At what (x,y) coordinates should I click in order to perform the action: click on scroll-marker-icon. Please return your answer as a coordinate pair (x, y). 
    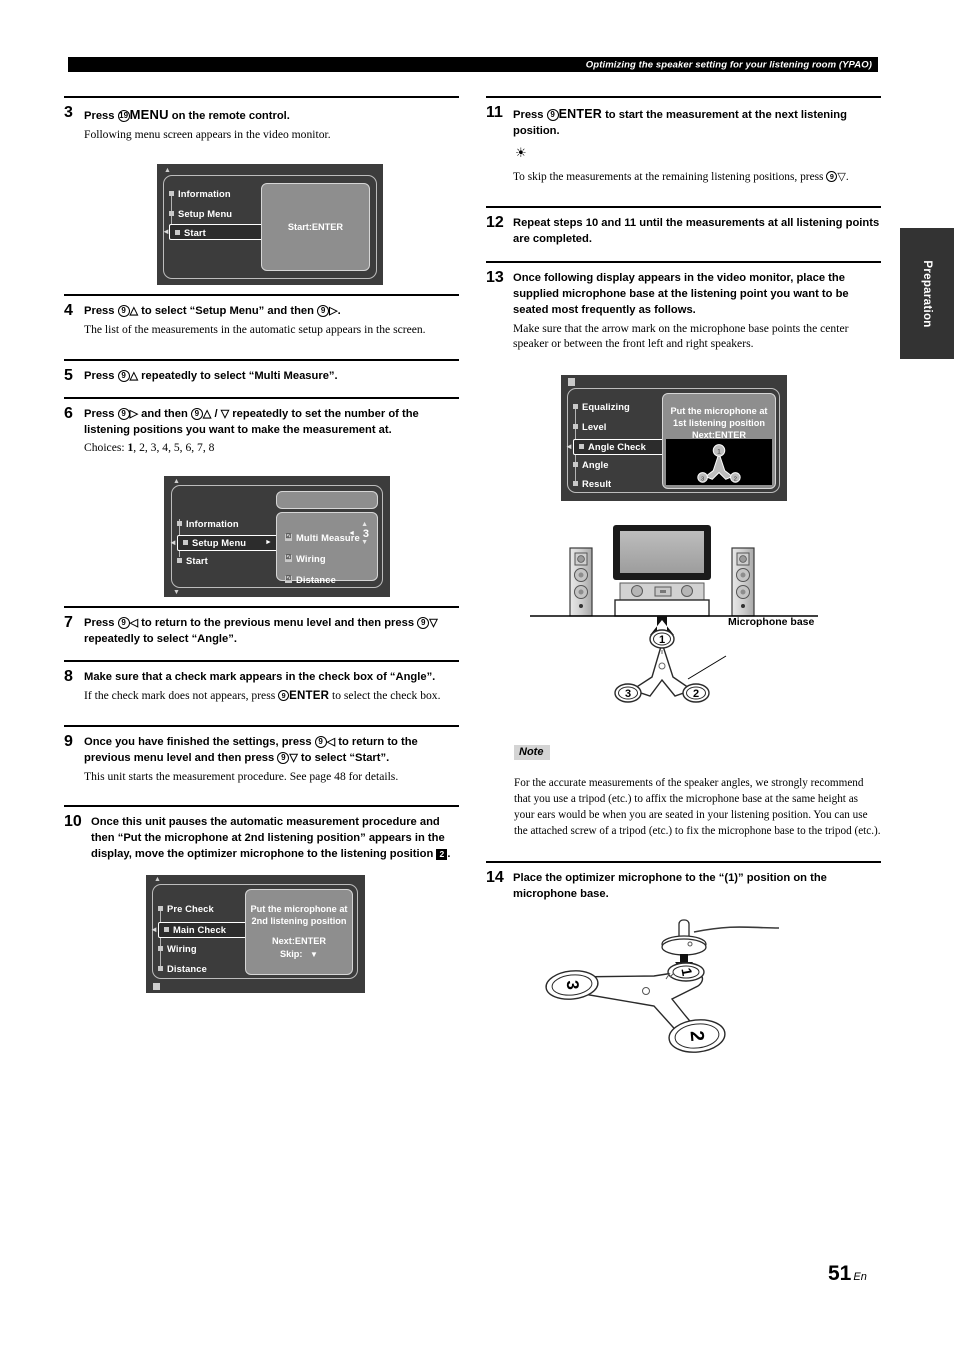
    Looking at the image, I should click on (571, 381).